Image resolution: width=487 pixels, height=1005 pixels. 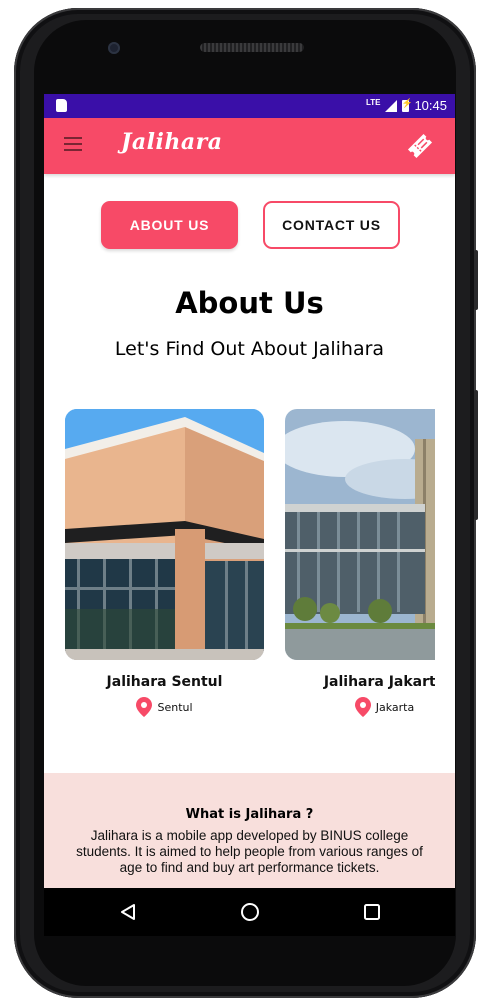 What do you see at coordinates (175, 707) in the screenshot?
I see `location-place: Sentul` at bounding box center [175, 707].